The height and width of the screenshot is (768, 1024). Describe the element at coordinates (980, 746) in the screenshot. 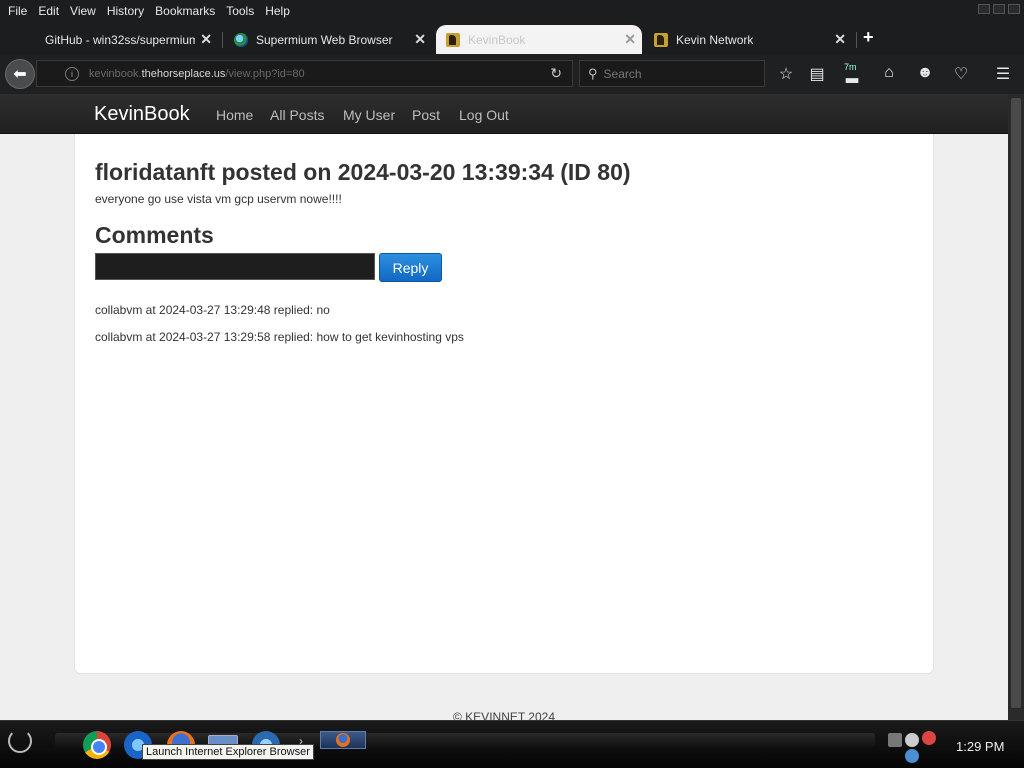

I see `taskbar-clock: 1:29 PM` at that location.